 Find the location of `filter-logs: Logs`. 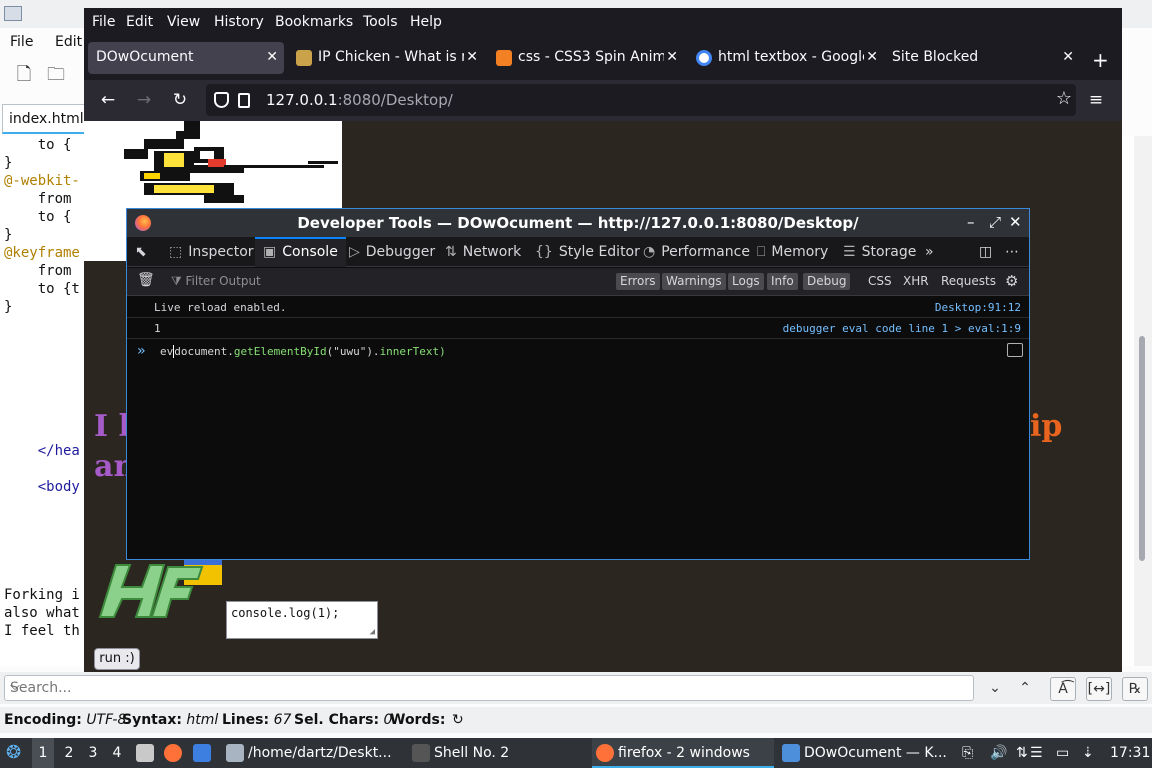

filter-logs: Logs is located at coordinates (746, 281).